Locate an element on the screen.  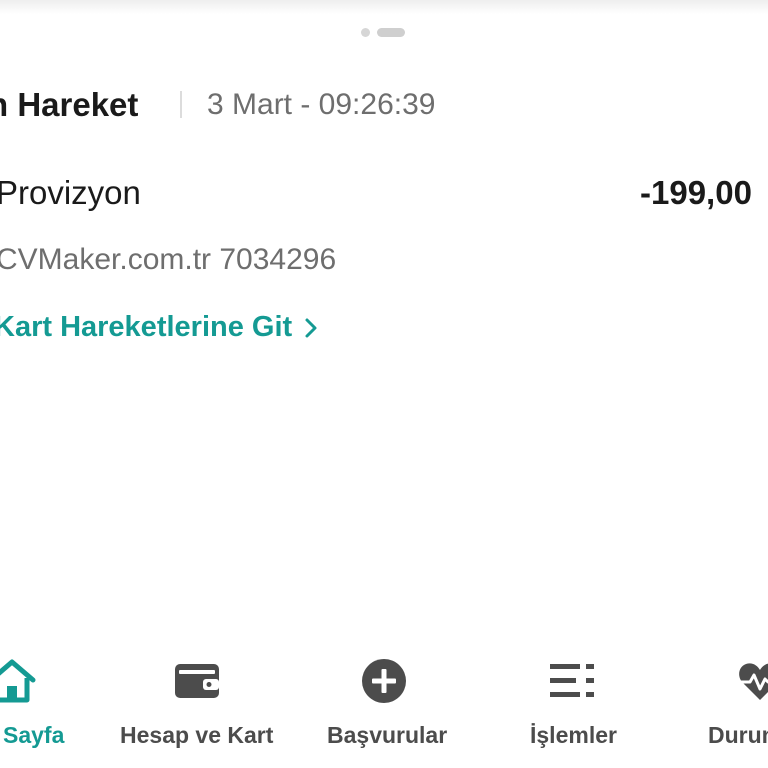
transaction-amount: -199,00 is located at coordinates (696, 192).